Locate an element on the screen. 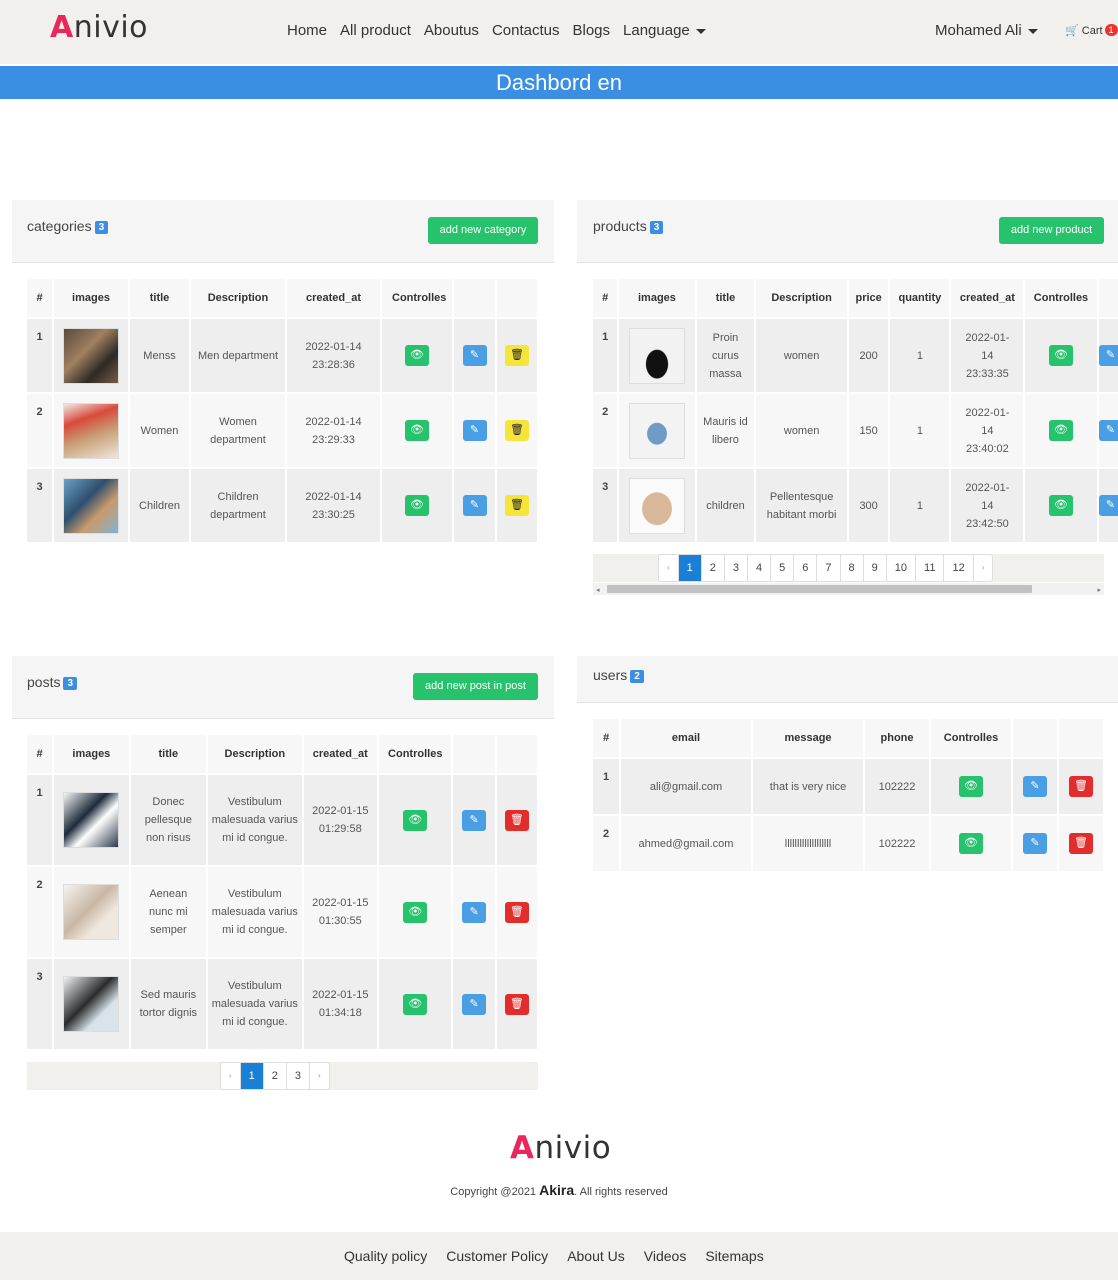 The width and height of the screenshot is (1118, 1280). category-image is located at coordinates (91, 505).